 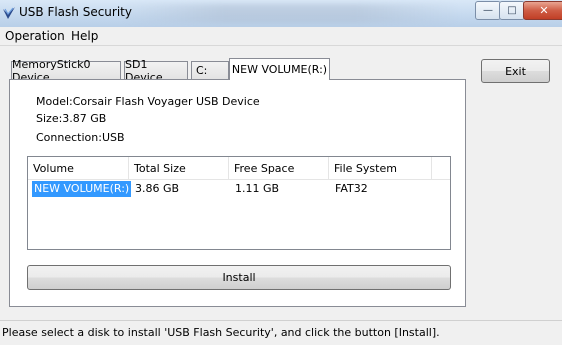 I want to click on column-header-file-system: File System, so click(x=380, y=168).